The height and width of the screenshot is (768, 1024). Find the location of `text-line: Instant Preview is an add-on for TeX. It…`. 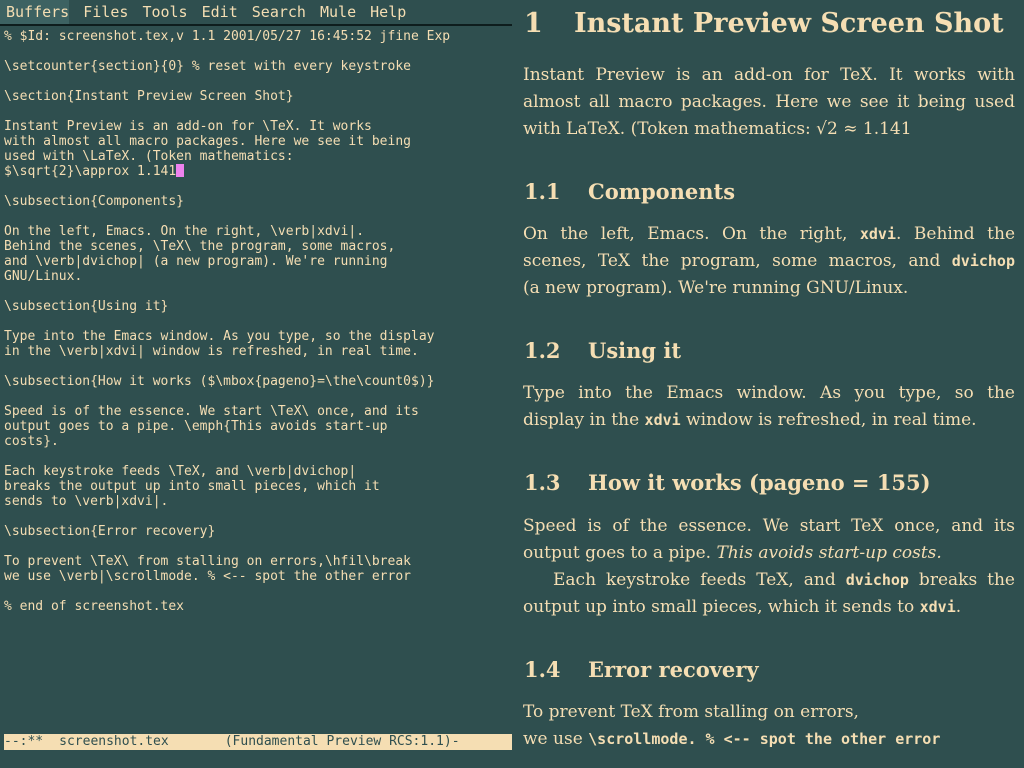

text-line: Instant Preview is an add-on for TeX. It… is located at coordinates (769, 75).